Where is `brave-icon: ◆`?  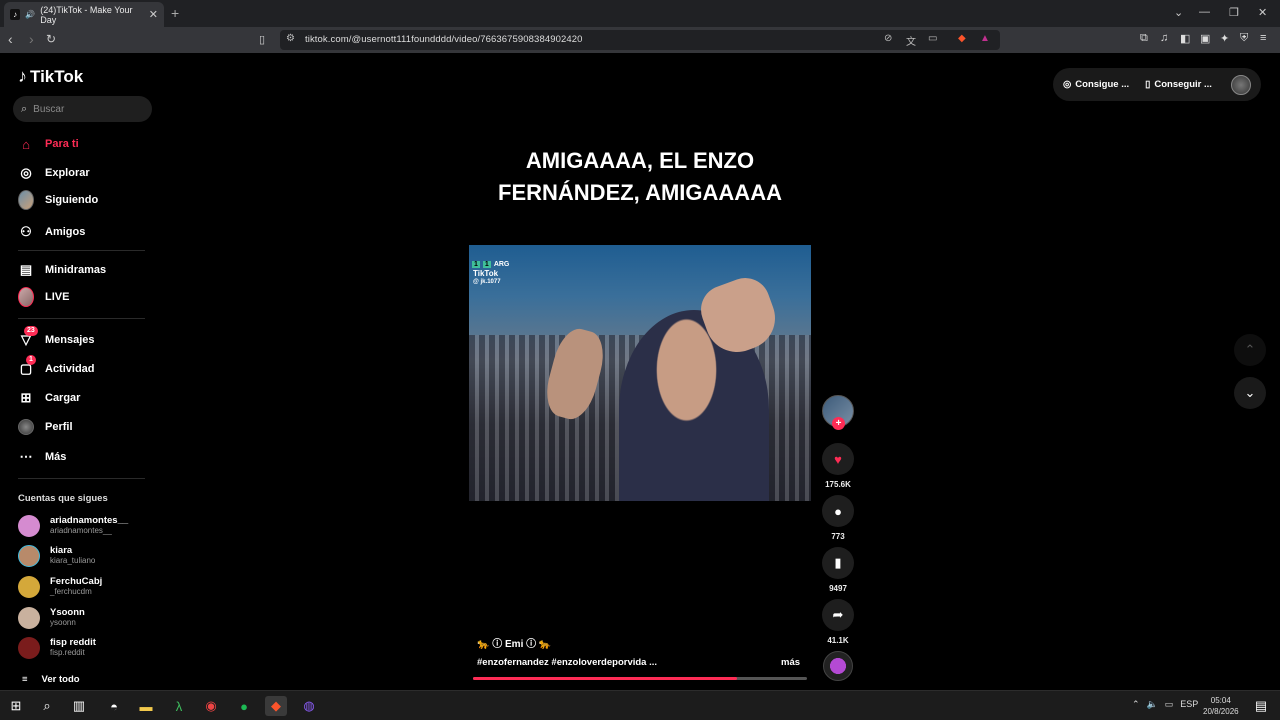
brave-icon: ◆ is located at coordinates (276, 706).